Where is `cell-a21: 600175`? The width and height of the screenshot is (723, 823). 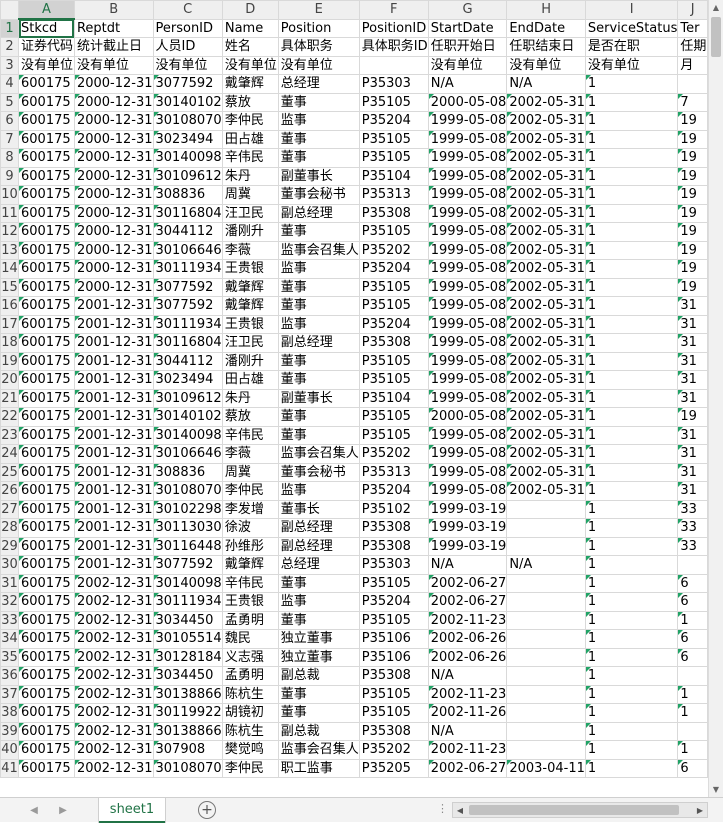
cell-a21: 600175 is located at coordinates (46, 398).